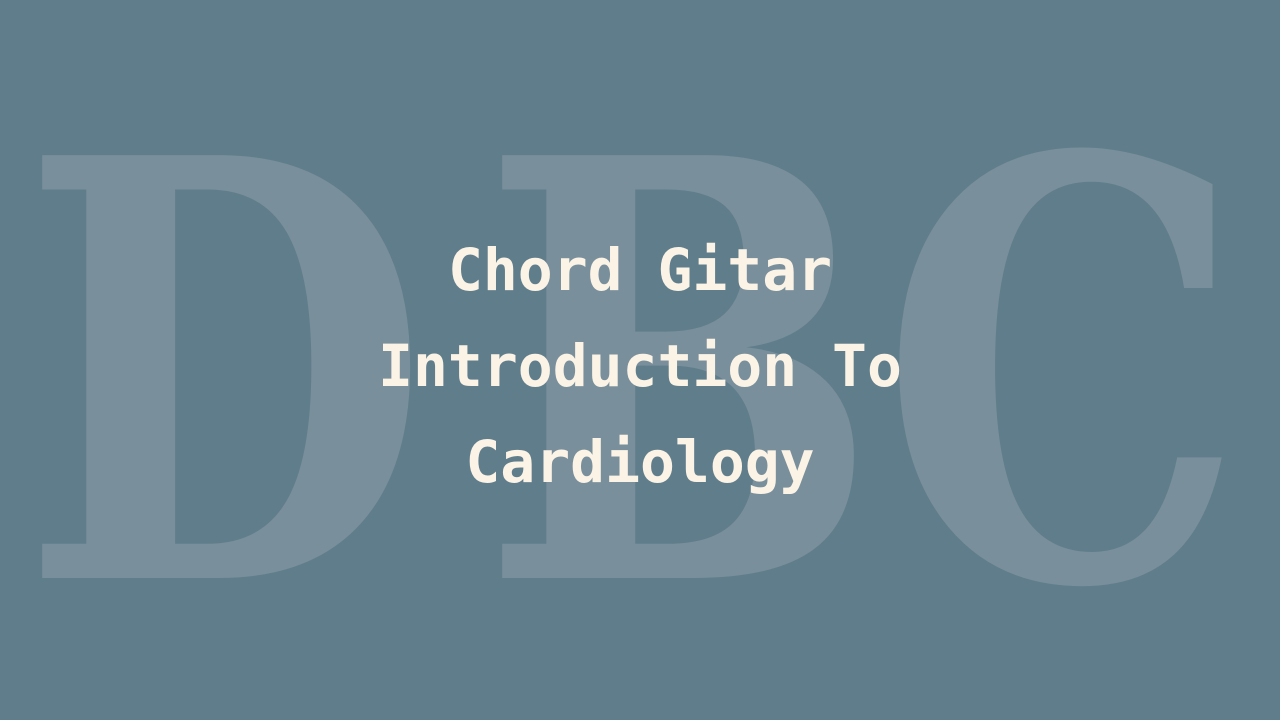 This screenshot has height=720, width=1280. I want to click on title-line-3: Cardiology, so click(640, 462).